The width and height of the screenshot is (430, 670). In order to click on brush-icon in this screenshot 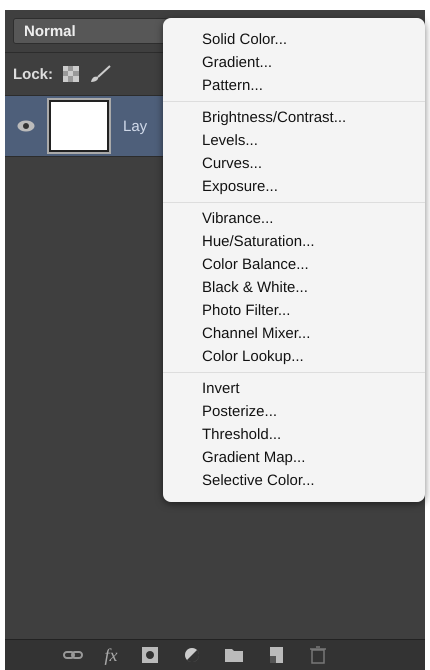, I will do `click(100, 74)`.